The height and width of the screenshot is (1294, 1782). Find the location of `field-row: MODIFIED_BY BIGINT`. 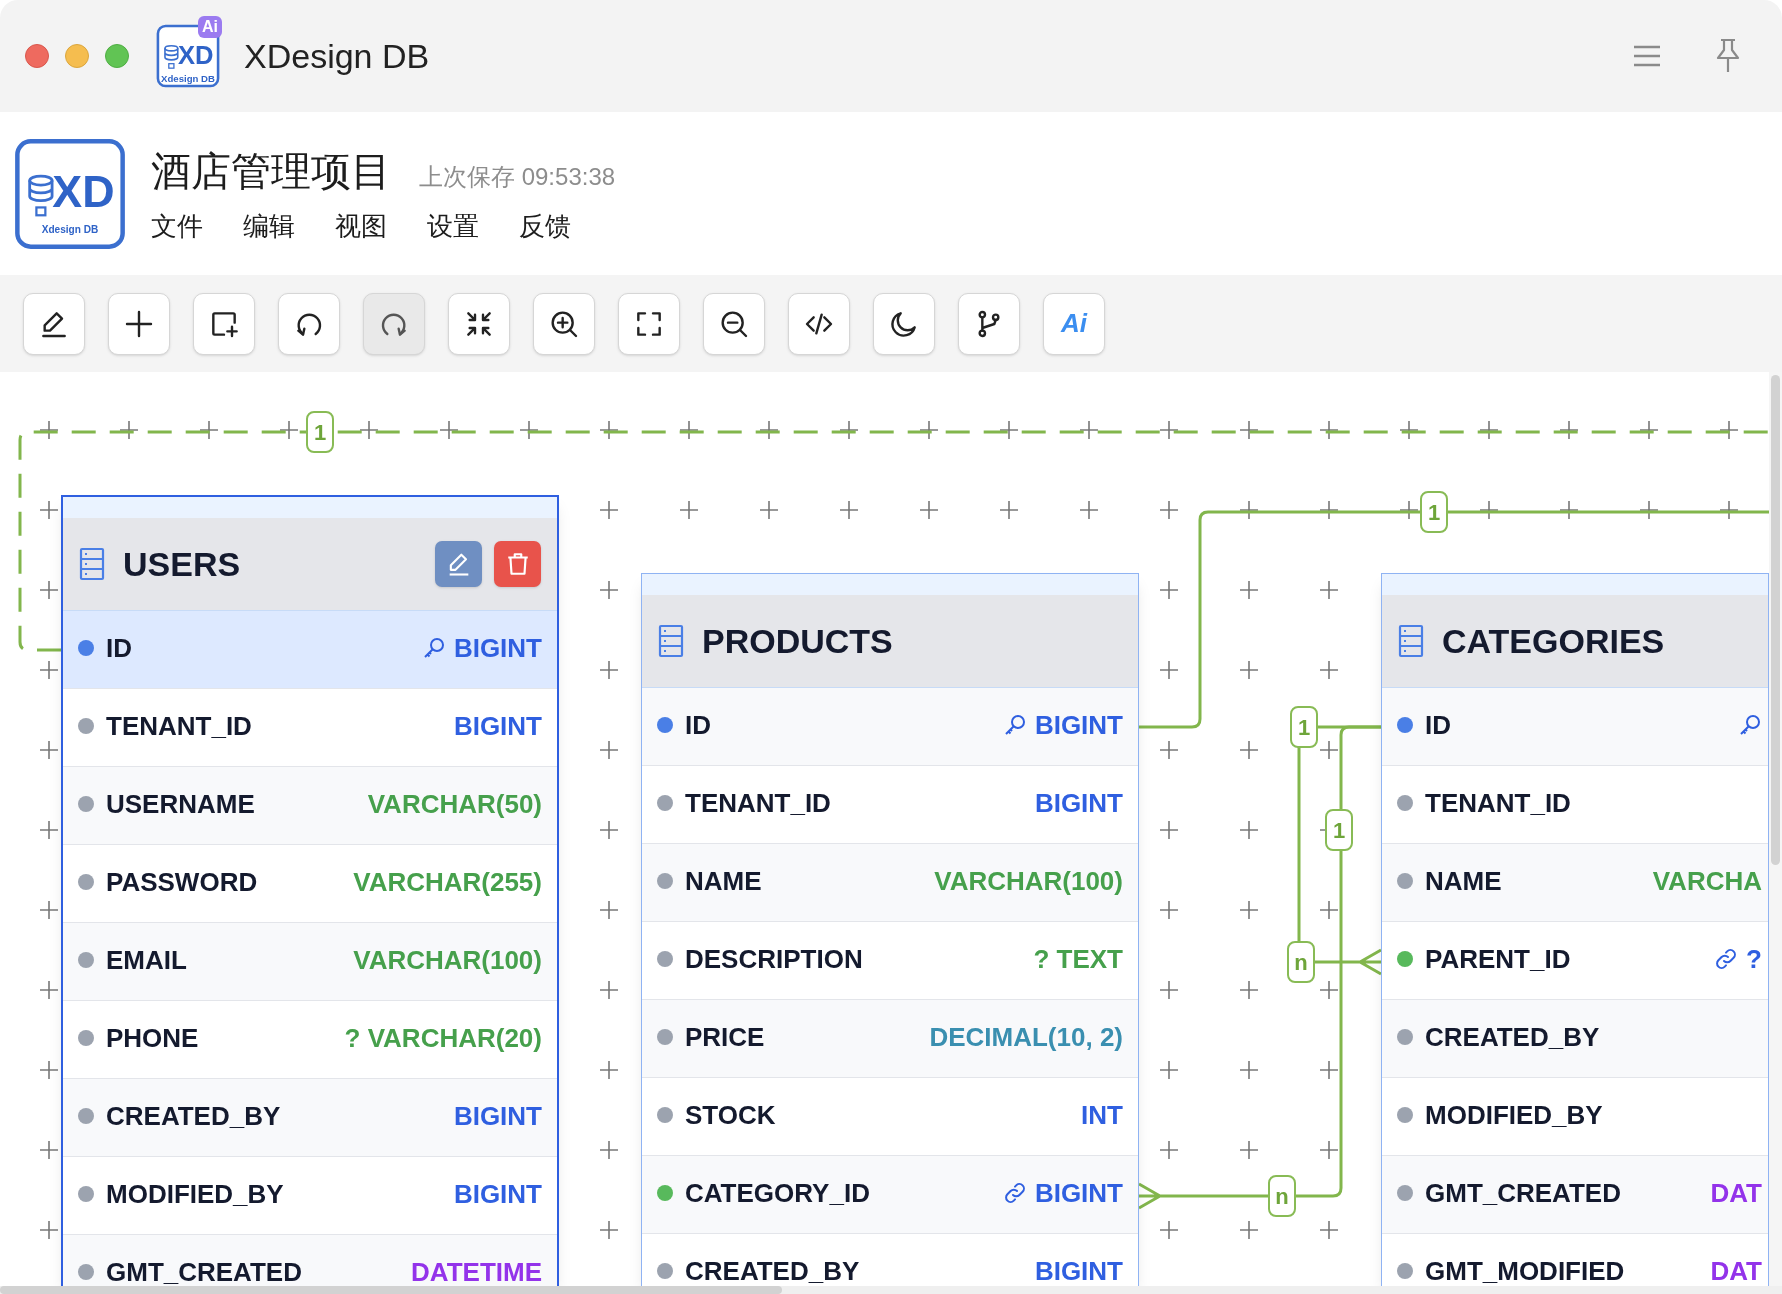

field-row: MODIFIED_BY BIGINT is located at coordinates (310, 1196).